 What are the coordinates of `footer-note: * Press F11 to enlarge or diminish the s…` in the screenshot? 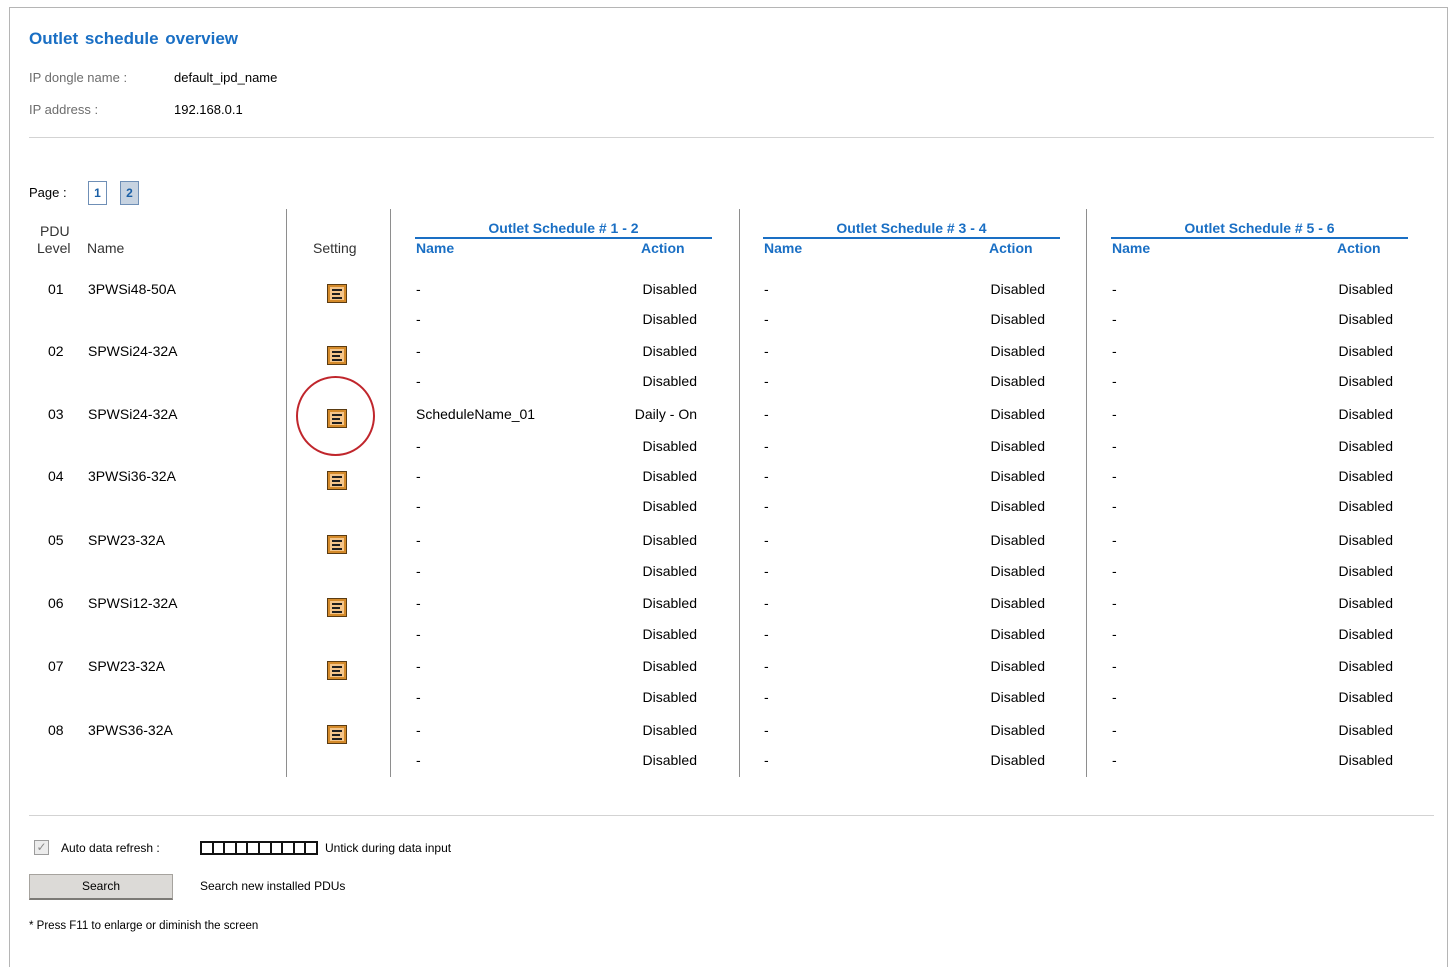 It's located at (144, 926).